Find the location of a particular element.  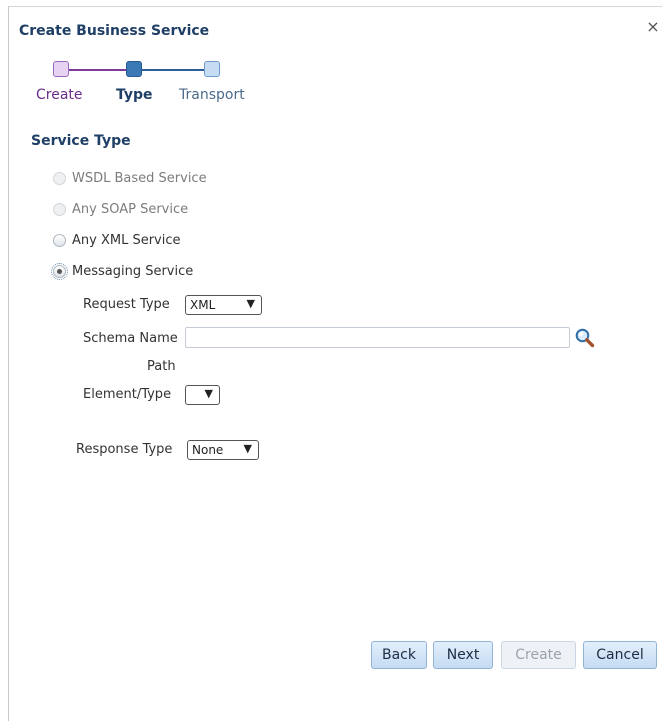

radio-dot is located at coordinates (59, 271).